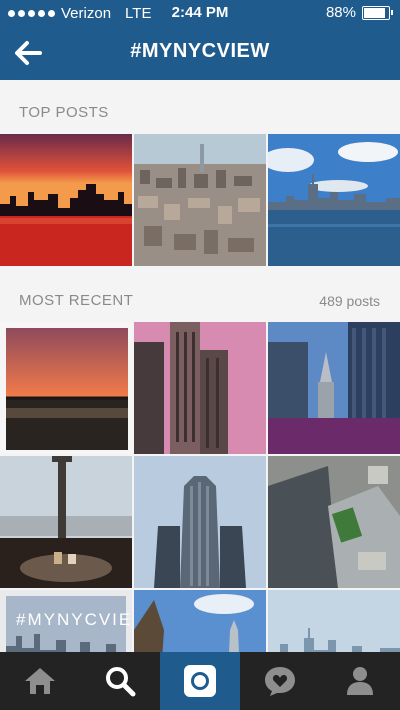 This screenshot has width=400, height=710. I want to click on app-header: Verizon LTE 2:44 PM 88% #MYNYCVIEW, so click(200, 40).